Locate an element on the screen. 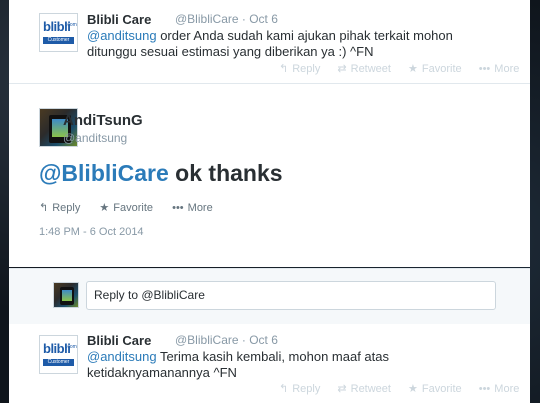 This screenshot has width=540, height=403. tweet-text-line2: ketidaknyamanannya ^FN is located at coordinates (162, 372).